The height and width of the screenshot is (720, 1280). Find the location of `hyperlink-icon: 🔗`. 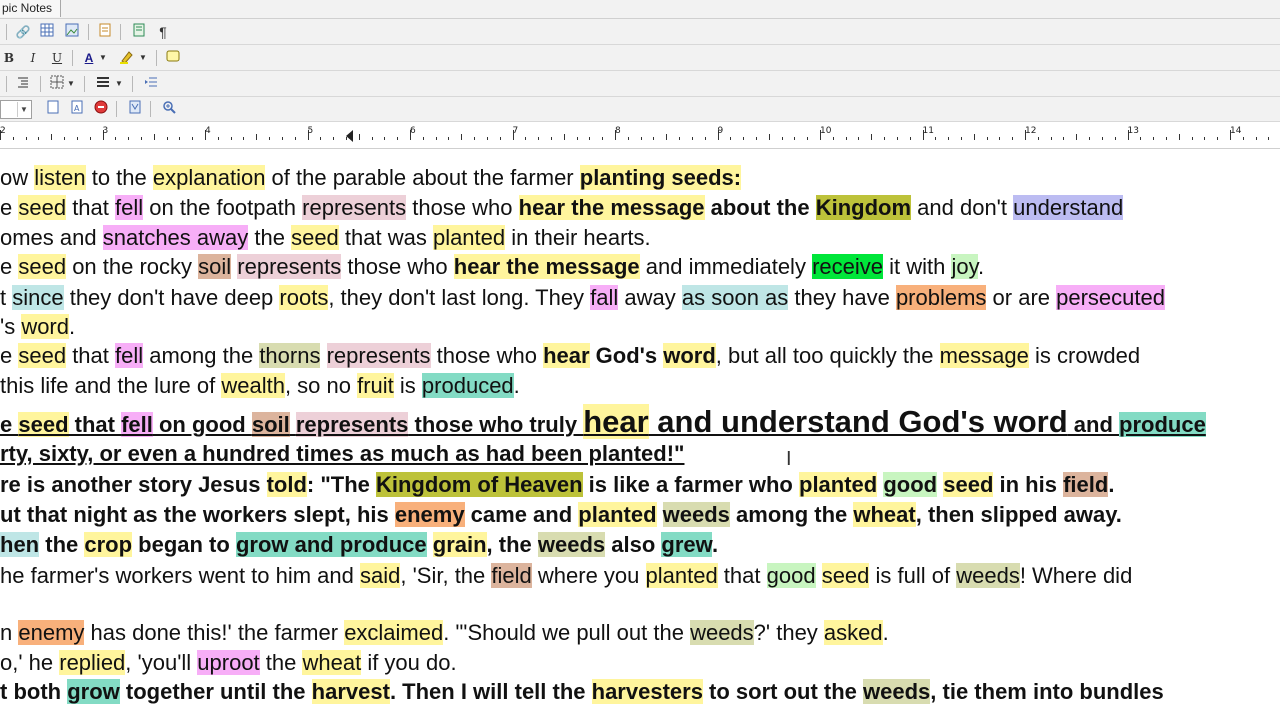

hyperlink-icon: 🔗 is located at coordinates (23, 32).